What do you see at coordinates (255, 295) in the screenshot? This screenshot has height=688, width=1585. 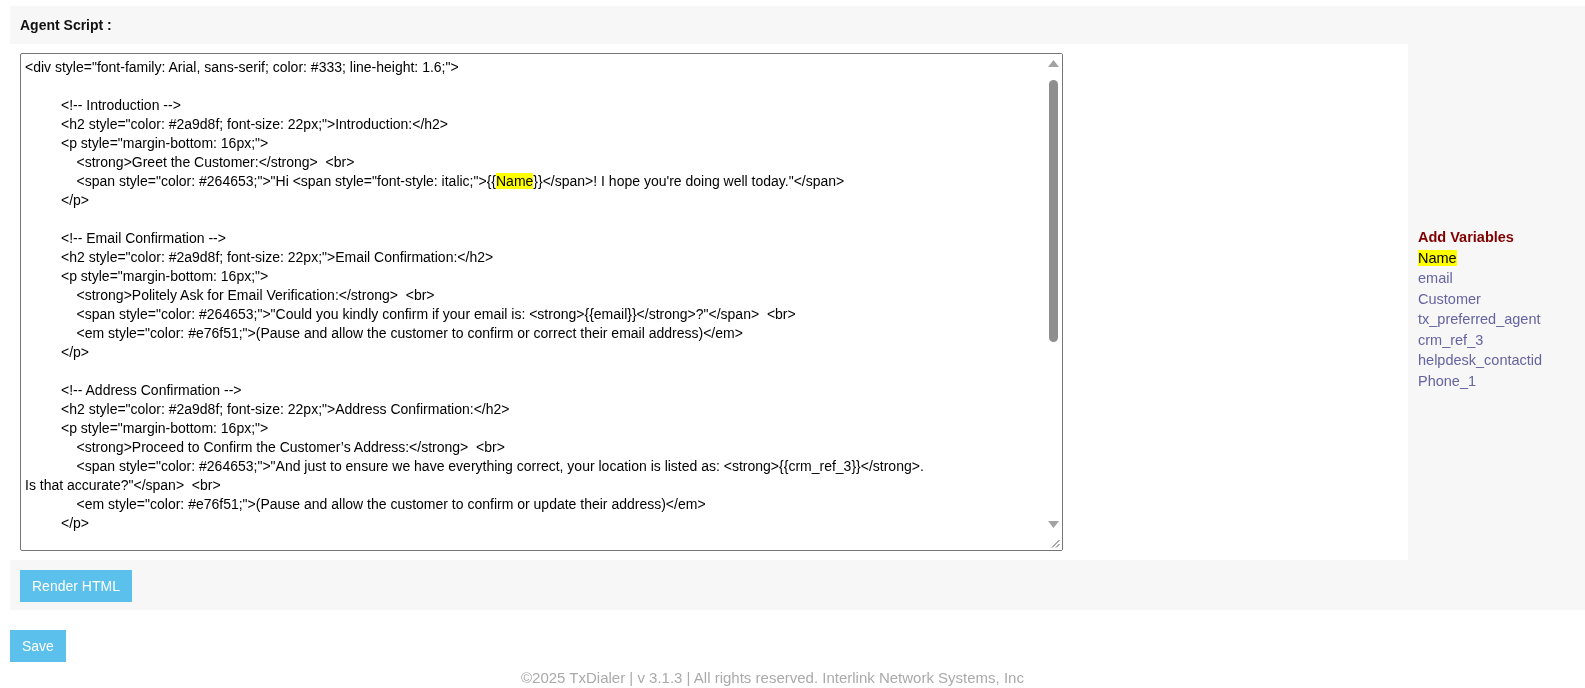 I see `code-line: <strong>Politely Ask for Email Verification:</strong> <br>` at bounding box center [255, 295].